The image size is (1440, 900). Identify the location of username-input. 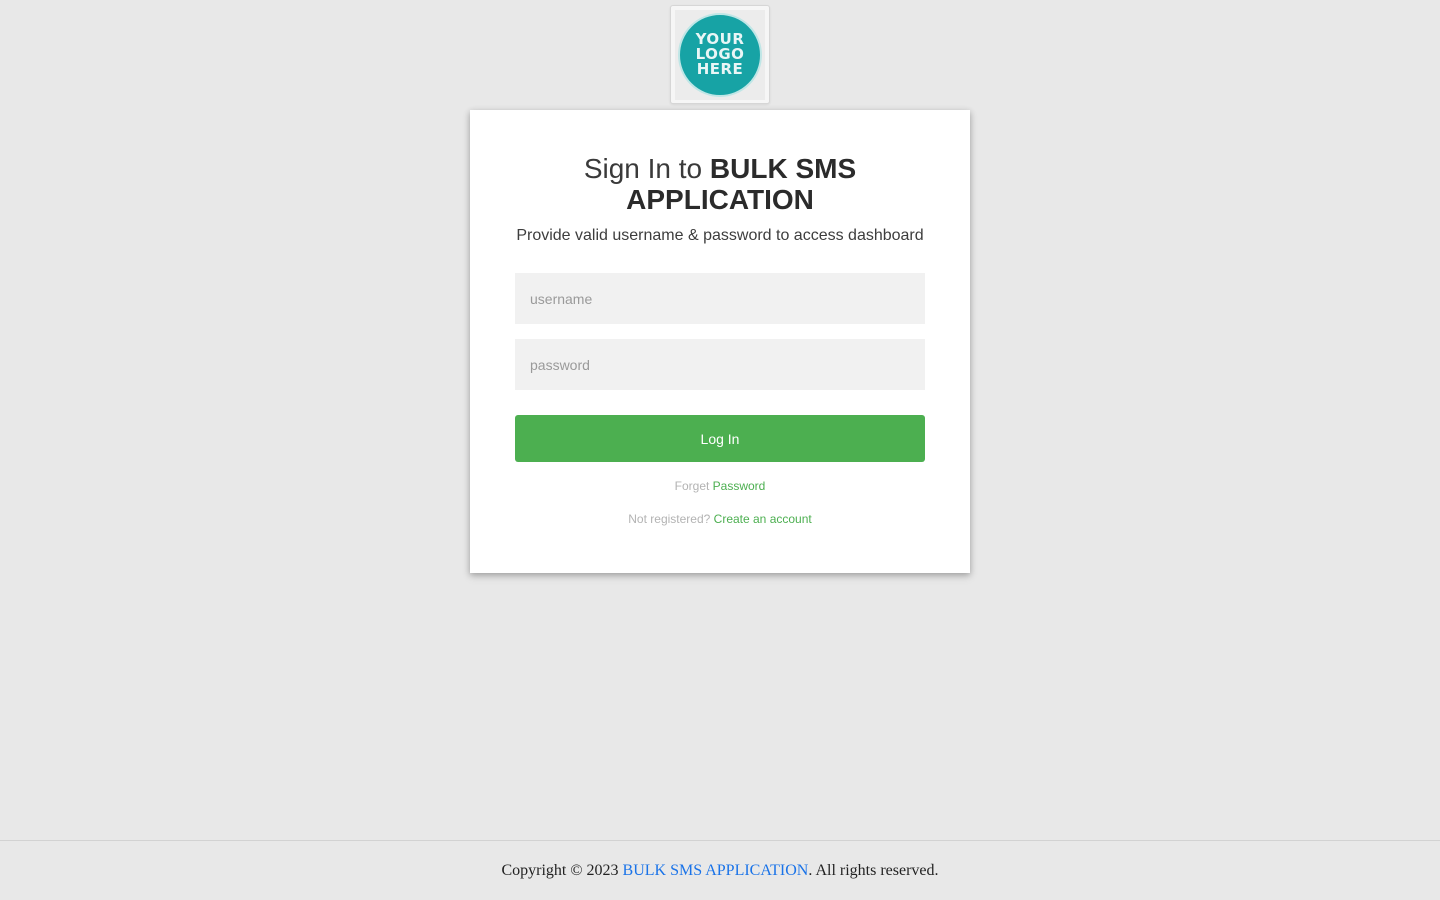
(720, 298).